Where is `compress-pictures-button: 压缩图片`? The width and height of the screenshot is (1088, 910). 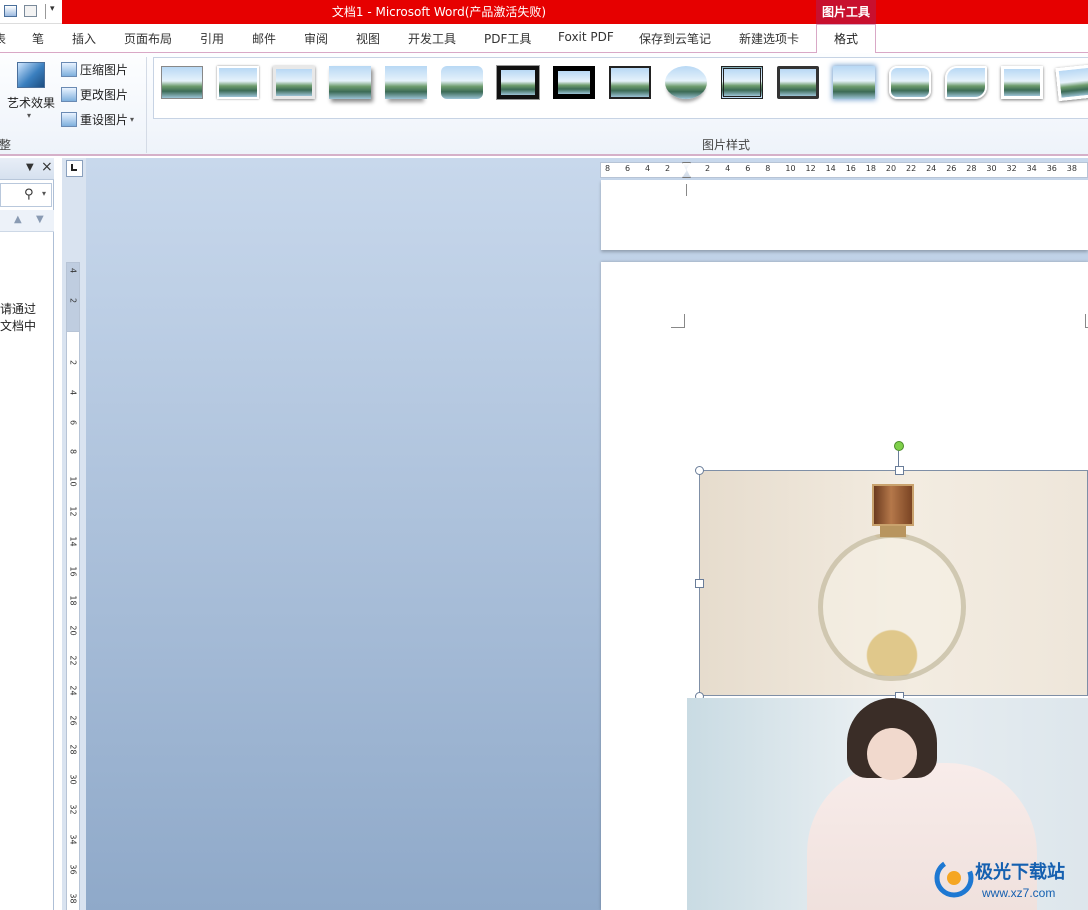
compress-pictures-button: 压缩图片 is located at coordinates (94, 69).